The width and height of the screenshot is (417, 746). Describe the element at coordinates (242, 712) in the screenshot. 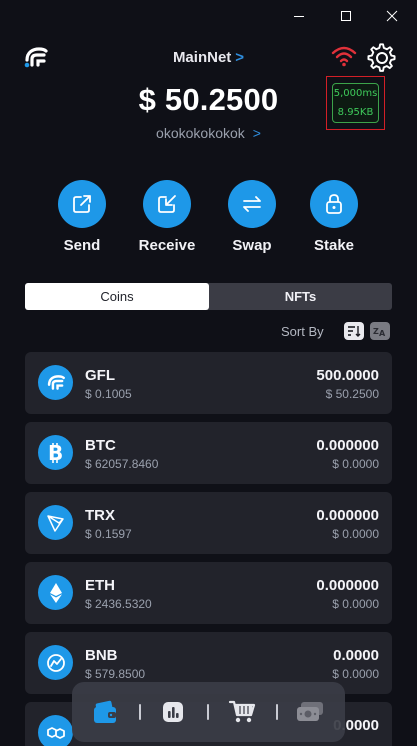

I see `cart-icon` at that location.